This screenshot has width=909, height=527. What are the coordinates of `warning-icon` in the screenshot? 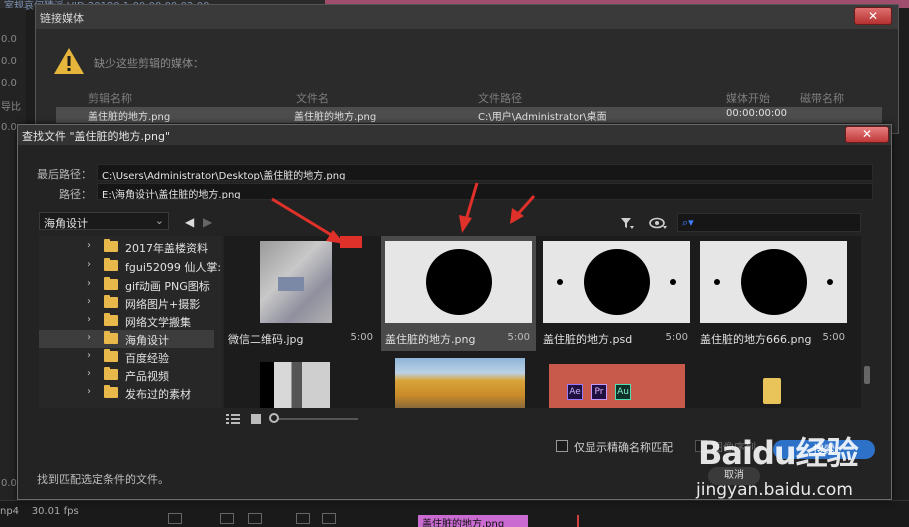 It's located at (69, 61).